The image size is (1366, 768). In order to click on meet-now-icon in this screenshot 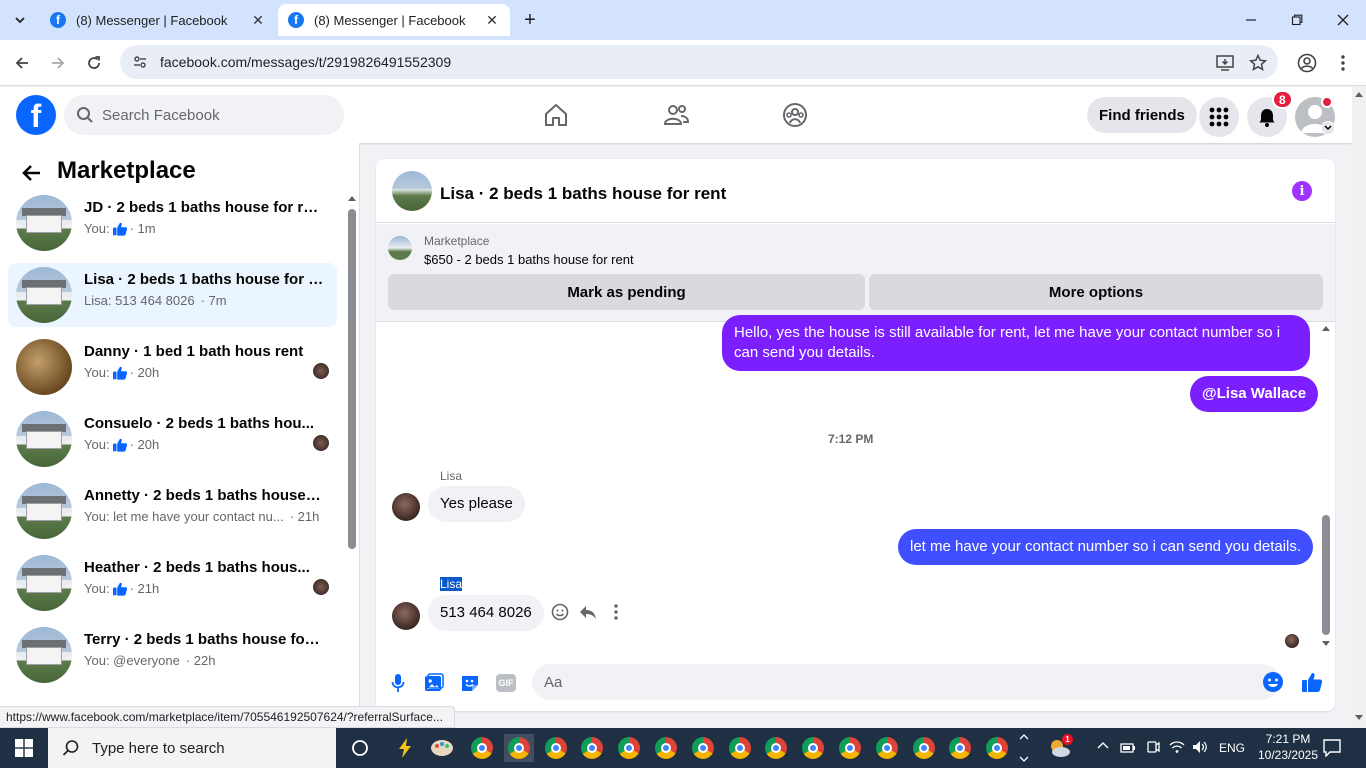, I will do `click(1153, 747)`.